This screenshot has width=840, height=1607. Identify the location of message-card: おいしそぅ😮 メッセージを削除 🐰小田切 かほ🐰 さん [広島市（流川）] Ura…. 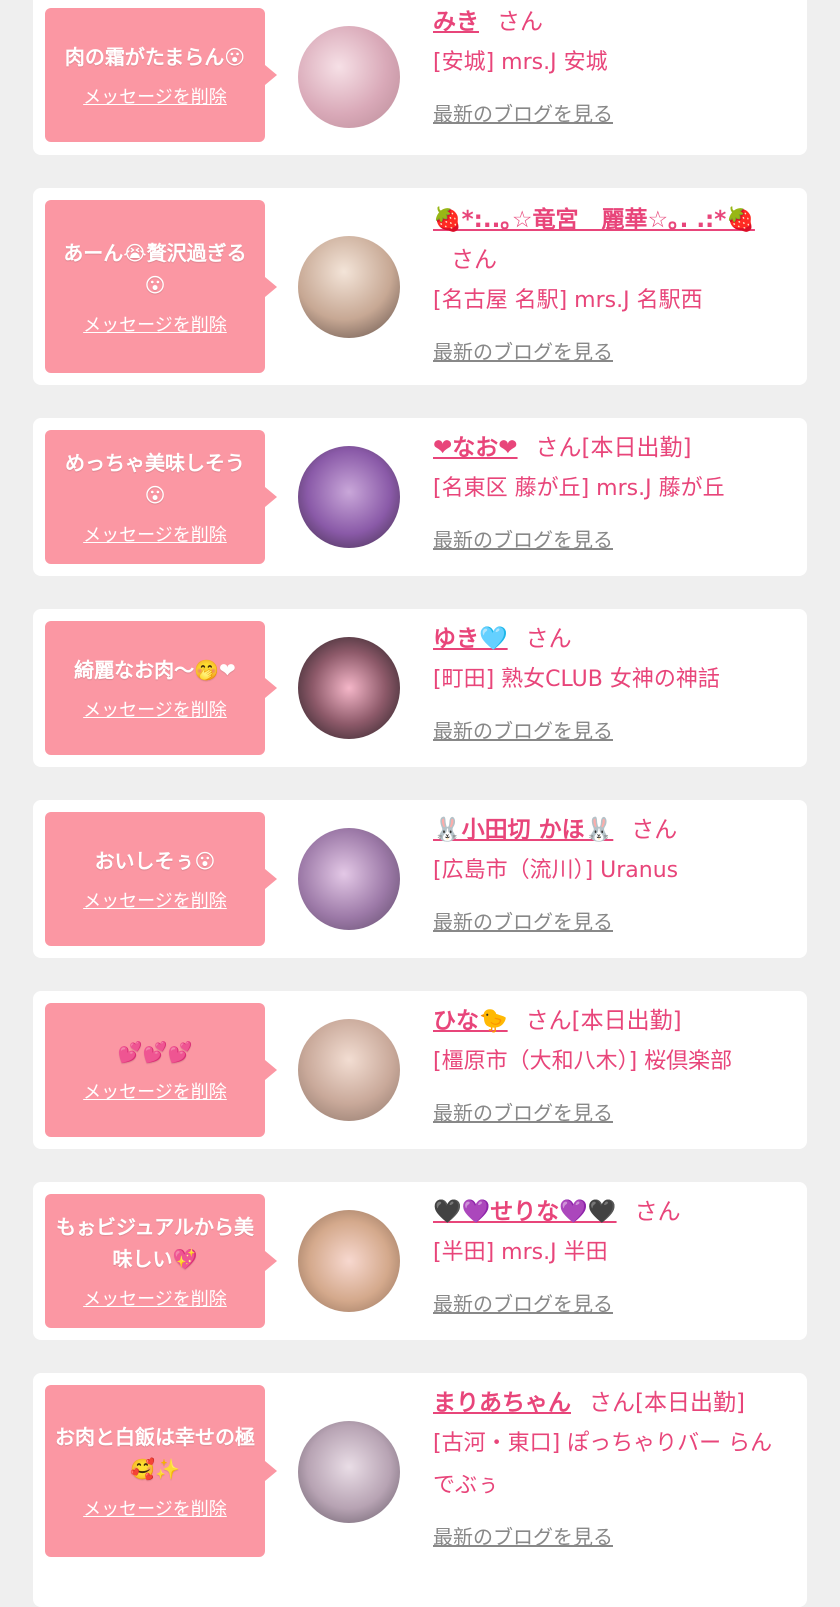
(420, 879).